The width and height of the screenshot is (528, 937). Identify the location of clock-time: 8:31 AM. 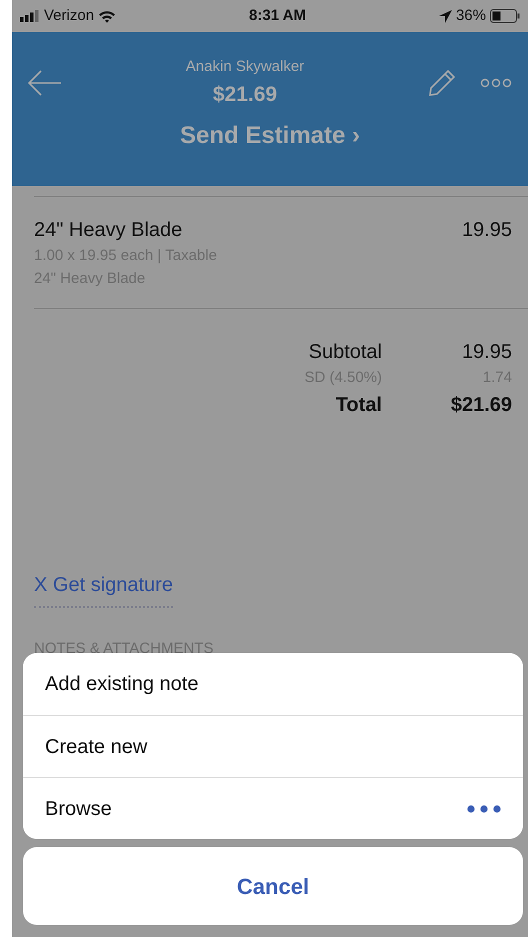
(277, 15).